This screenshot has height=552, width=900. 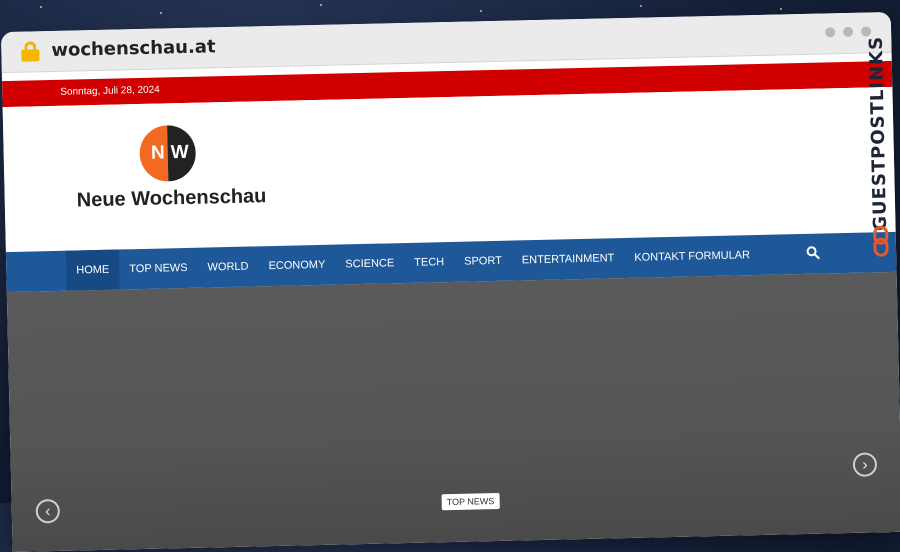 What do you see at coordinates (133, 48) in the screenshot?
I see `address-bar-url: wochenschau.at` at bounding box center [133, 48].